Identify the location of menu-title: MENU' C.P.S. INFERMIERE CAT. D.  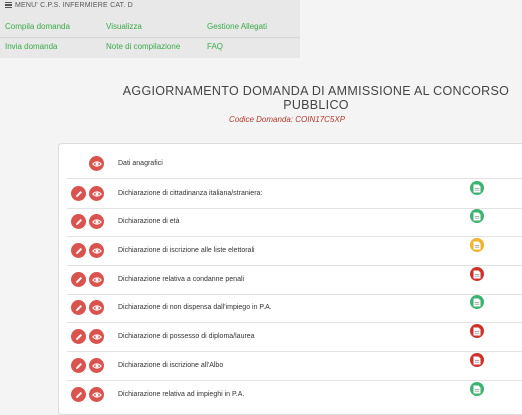
(69, 6).